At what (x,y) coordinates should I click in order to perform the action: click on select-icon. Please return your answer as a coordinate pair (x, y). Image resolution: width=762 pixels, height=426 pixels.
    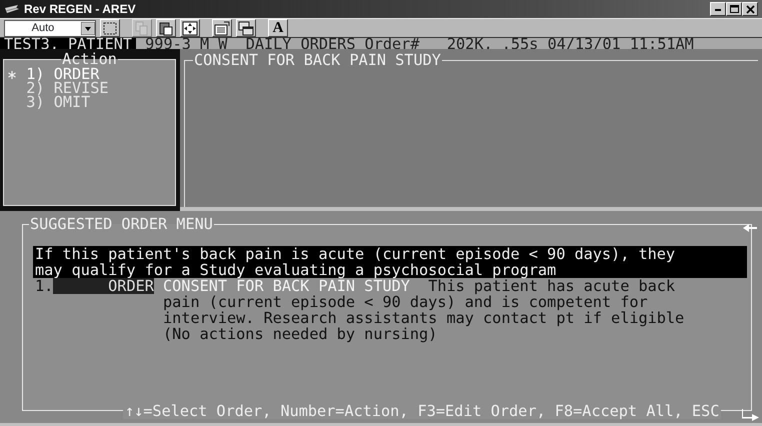
    Looking at the image, I should click on (110, 28).